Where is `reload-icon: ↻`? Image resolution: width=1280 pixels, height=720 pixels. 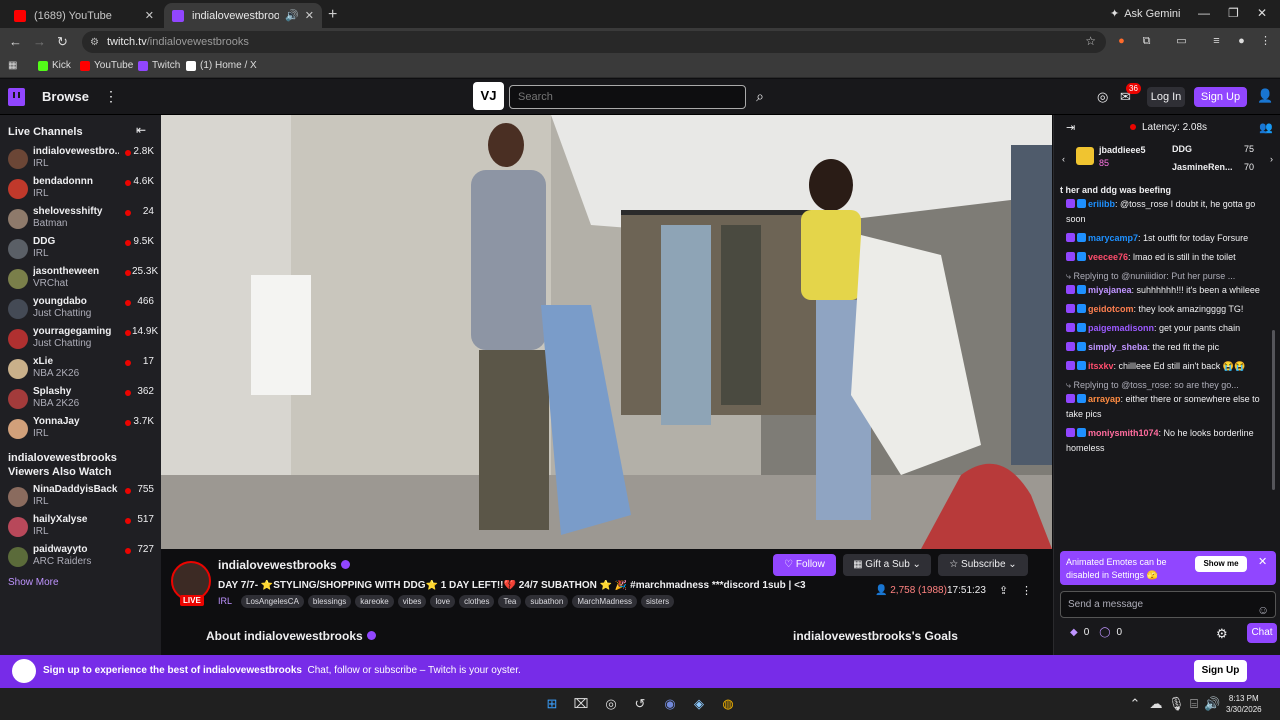
reload-icon: ↻ is located at coordinates (62, 42).